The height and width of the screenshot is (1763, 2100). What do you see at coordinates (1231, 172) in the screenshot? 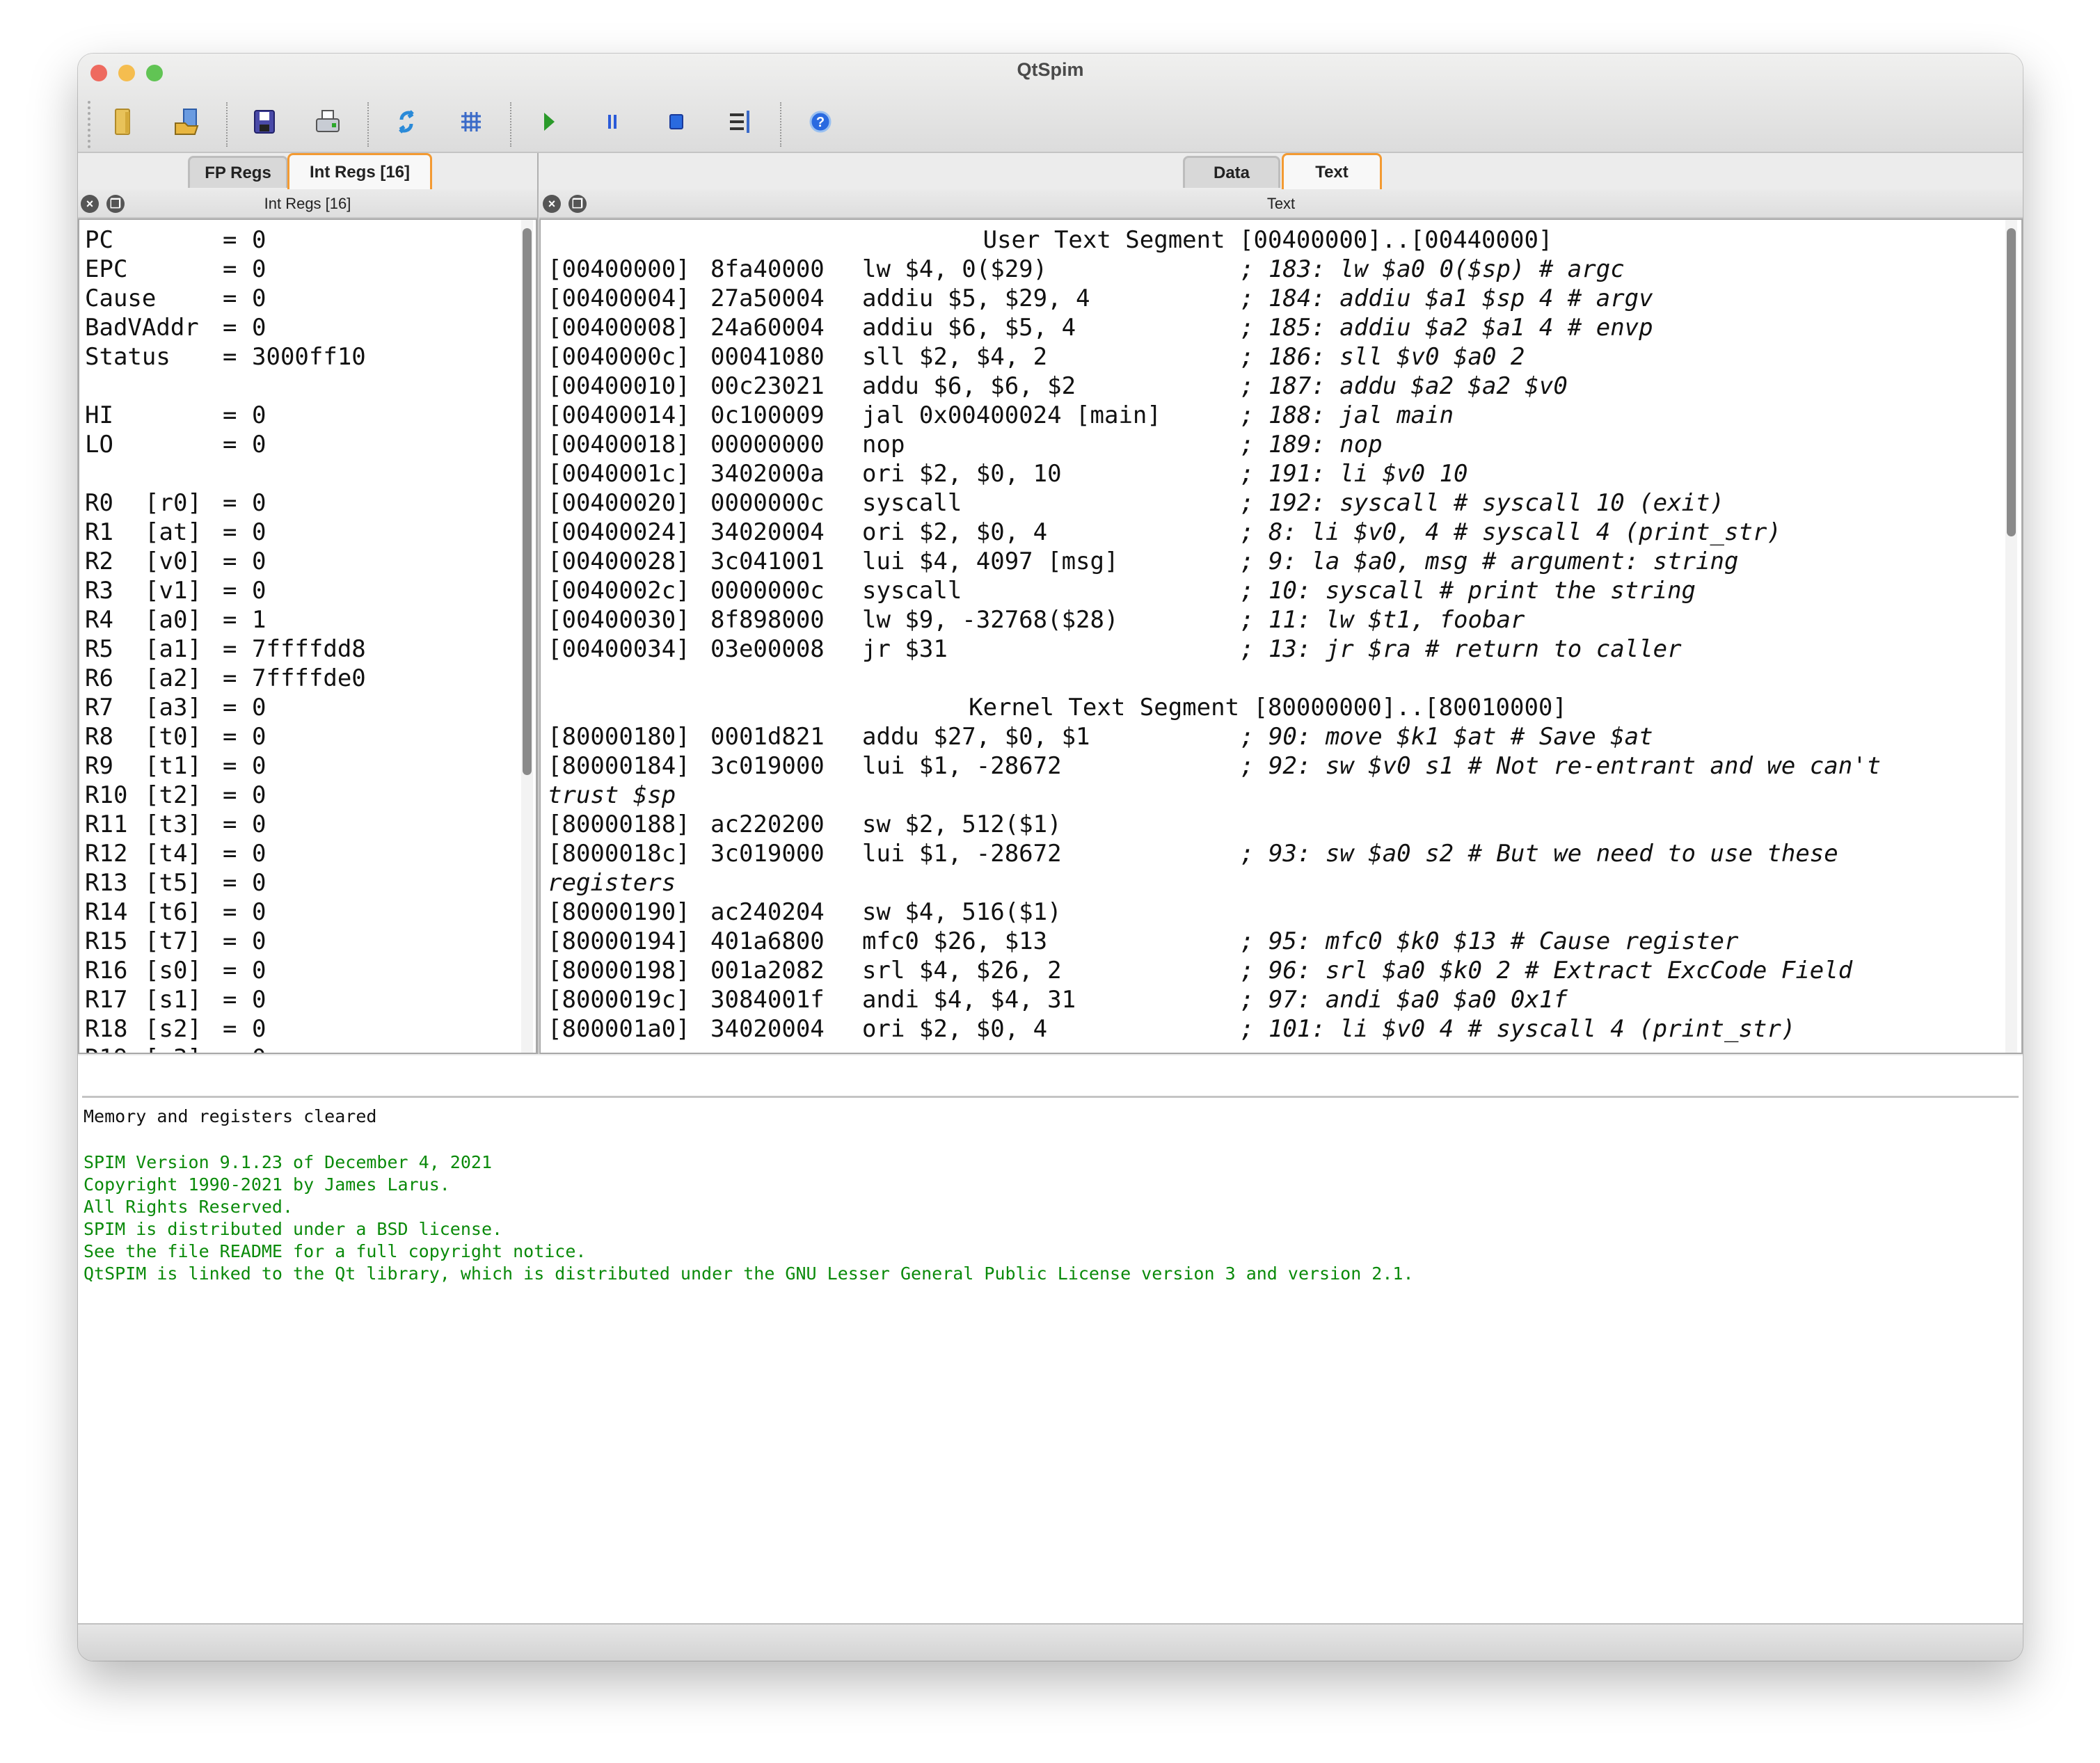
I see `tab-data: Data` at bounding box center [1231, 172].